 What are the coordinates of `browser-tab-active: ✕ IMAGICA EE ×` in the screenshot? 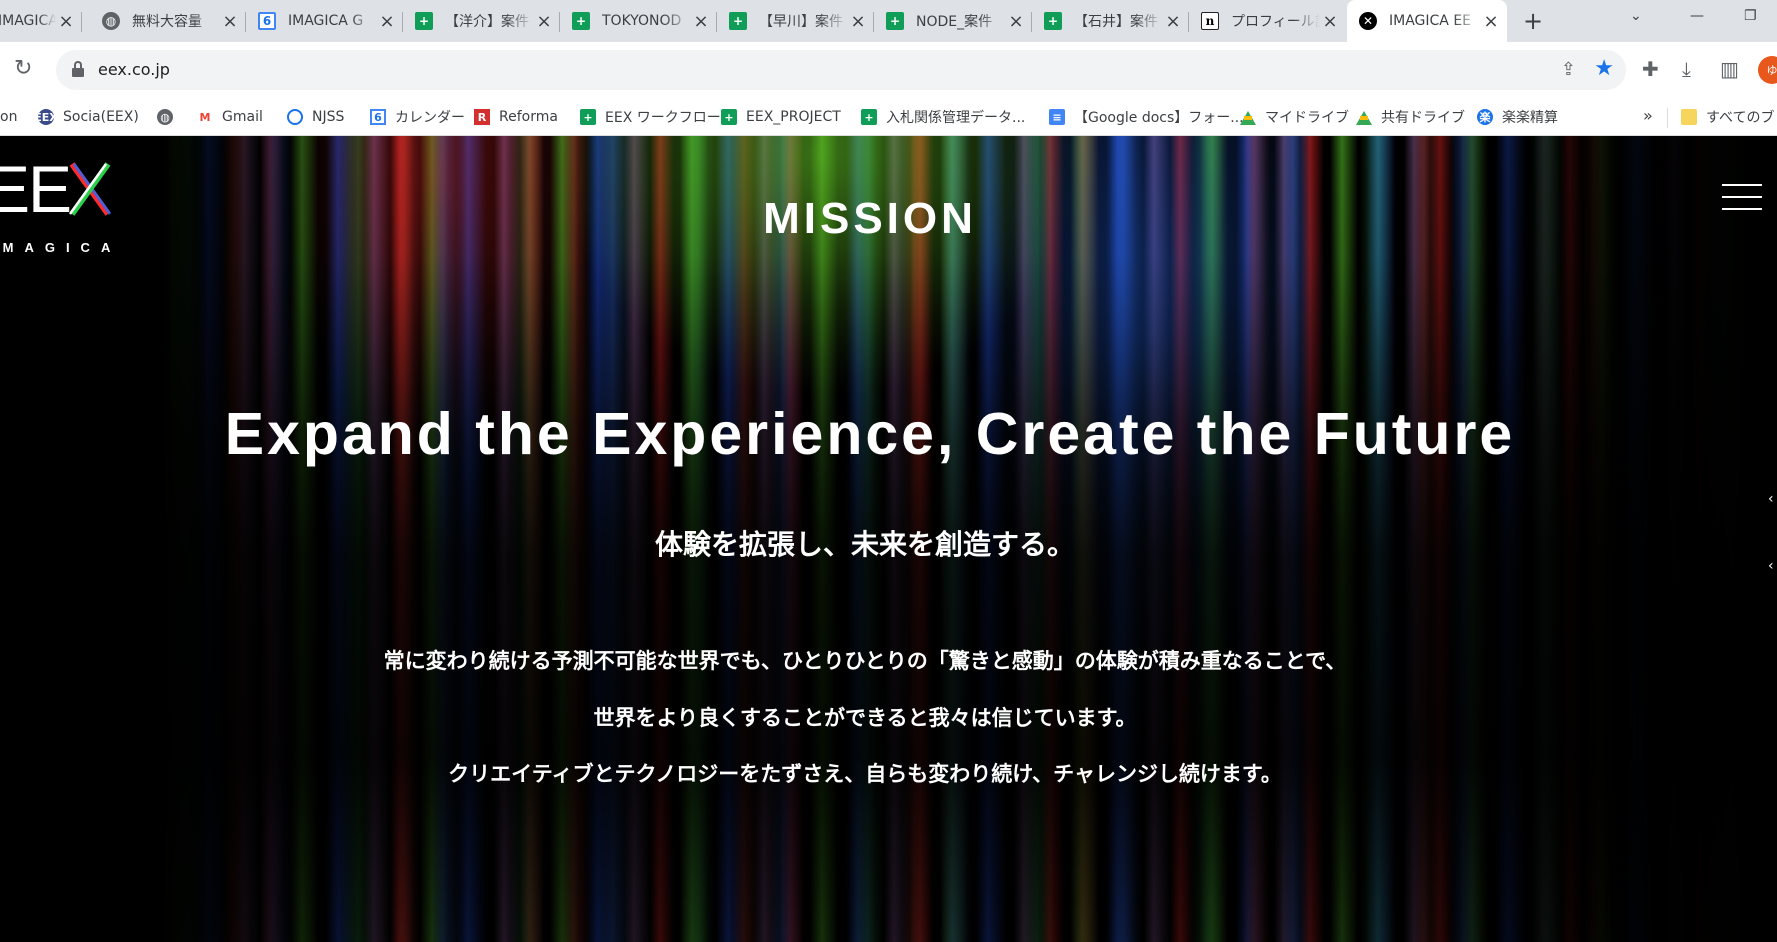 It's located at (1427, 21).